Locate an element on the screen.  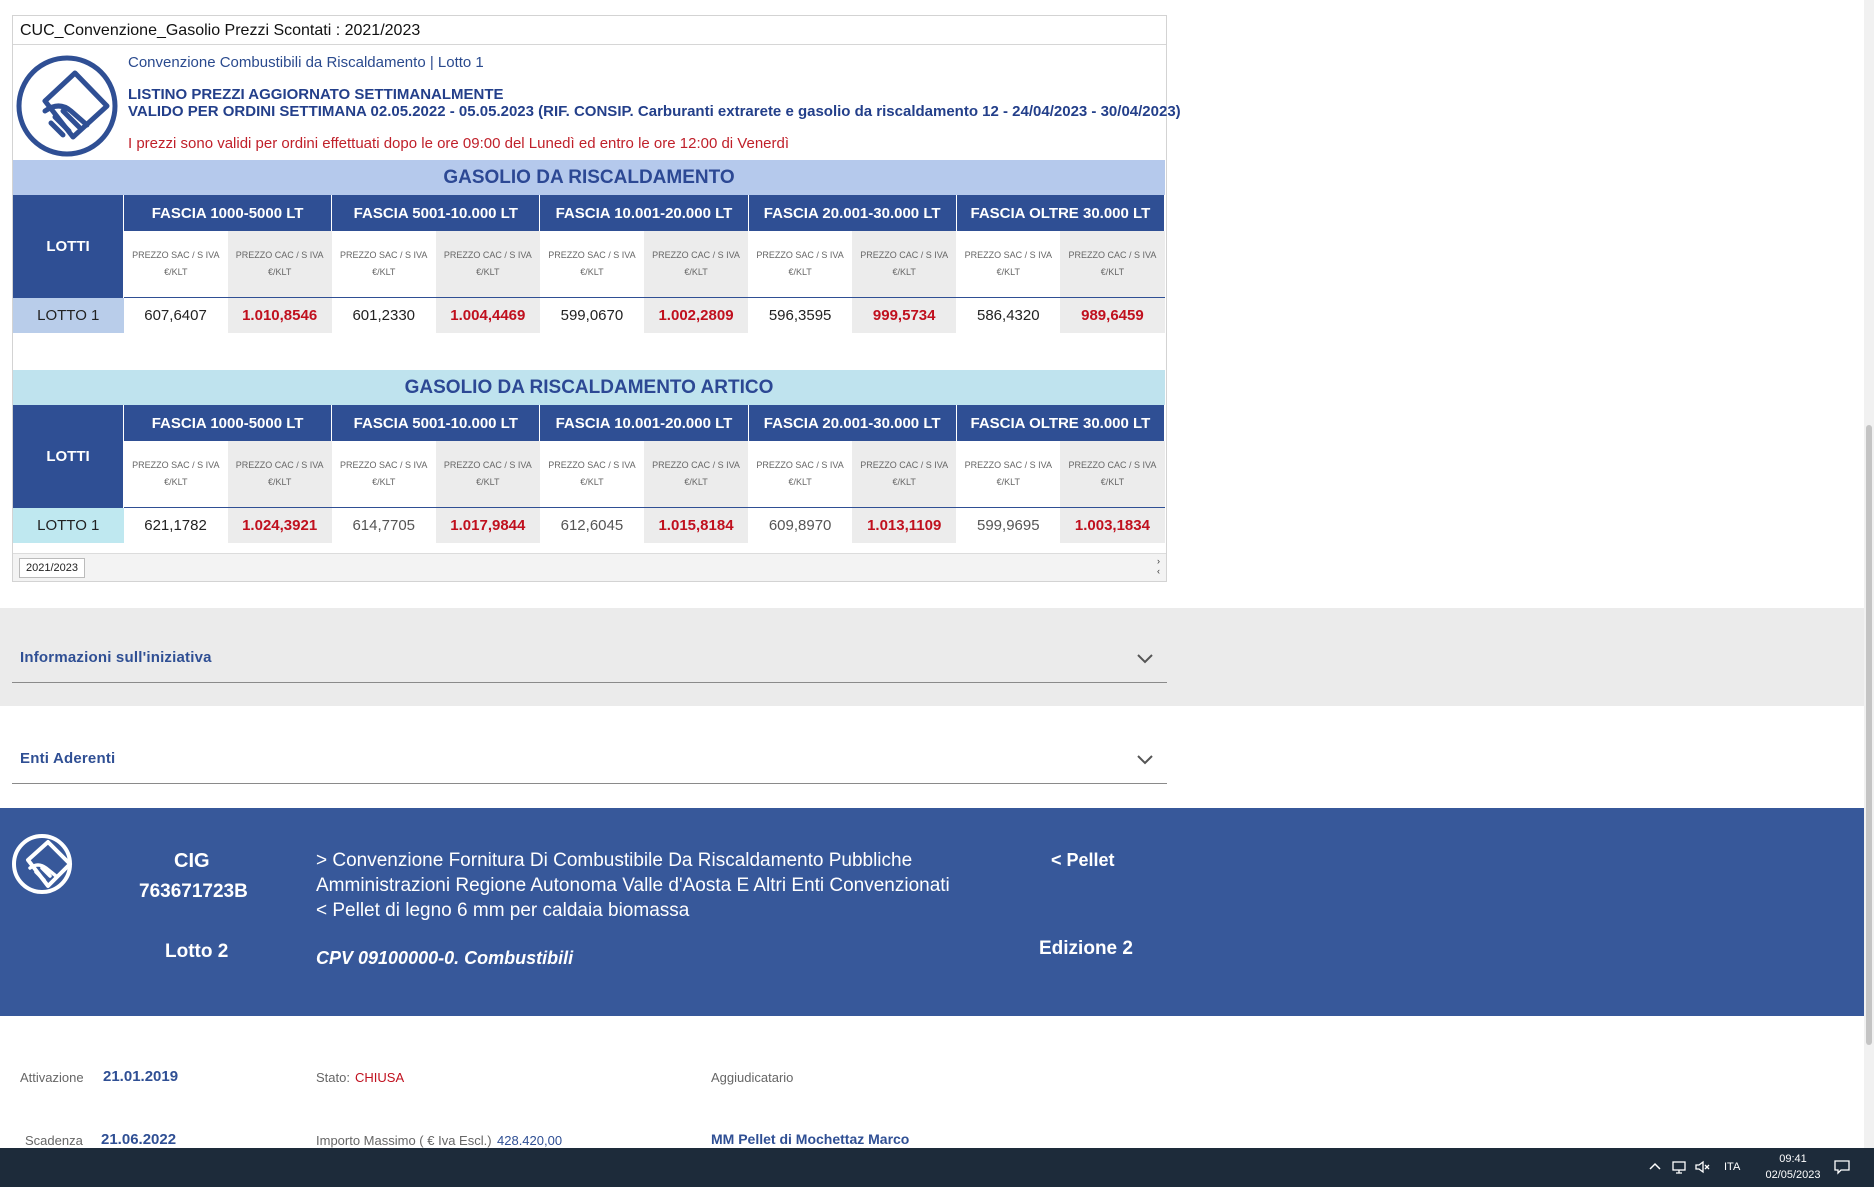
sheet-tab: 2021/2023 is located at coordinates (52, 568).